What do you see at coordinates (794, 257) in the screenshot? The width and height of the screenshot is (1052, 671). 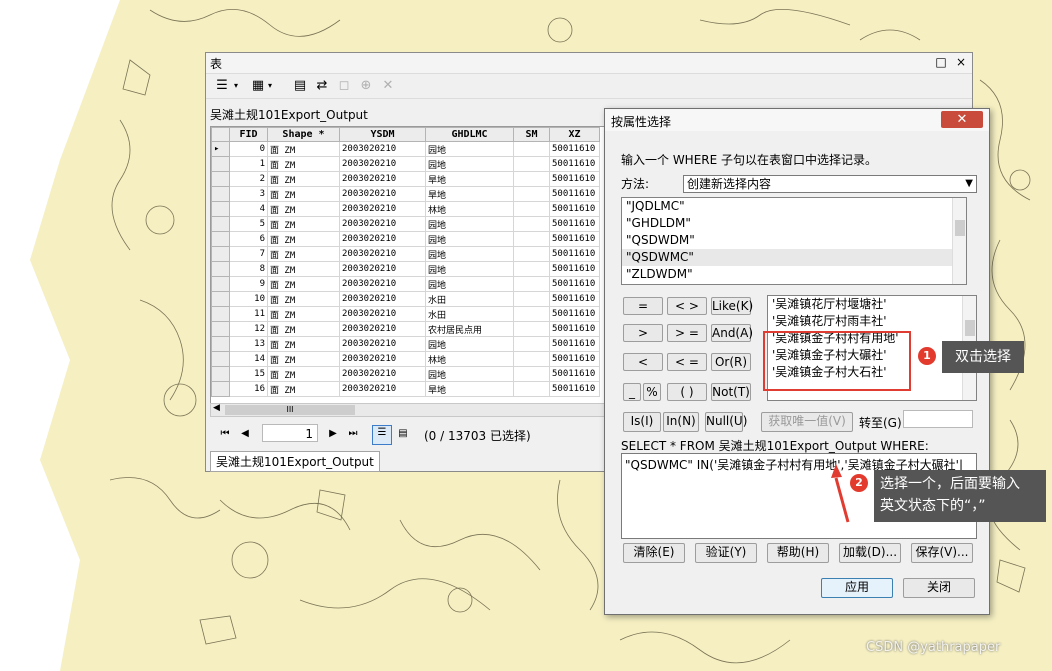 I see `field-item-selected: "QSDWMC"` at bounding box center [794, 257].